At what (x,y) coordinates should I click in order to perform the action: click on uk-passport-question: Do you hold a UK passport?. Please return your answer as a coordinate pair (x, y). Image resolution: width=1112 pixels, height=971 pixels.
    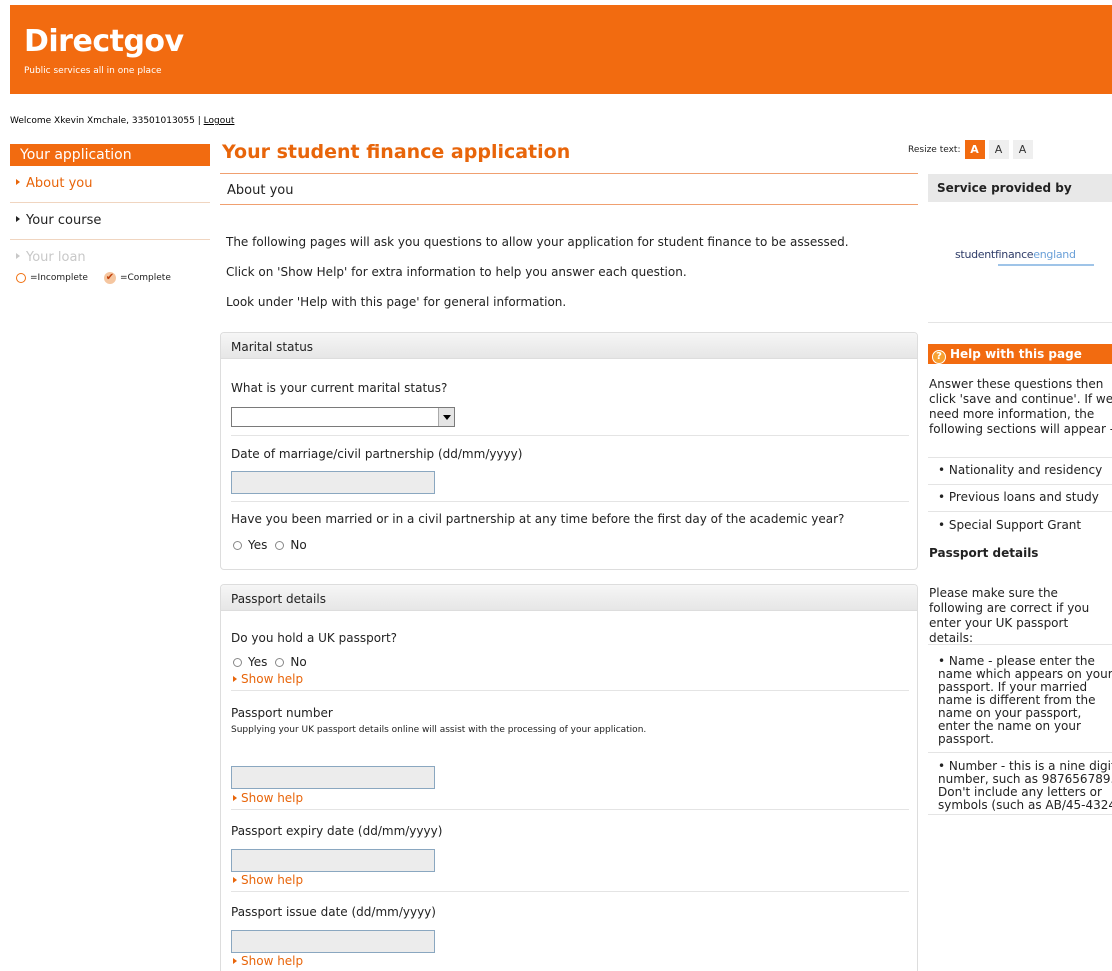
    Looking at the image, I should click on (314, 638).